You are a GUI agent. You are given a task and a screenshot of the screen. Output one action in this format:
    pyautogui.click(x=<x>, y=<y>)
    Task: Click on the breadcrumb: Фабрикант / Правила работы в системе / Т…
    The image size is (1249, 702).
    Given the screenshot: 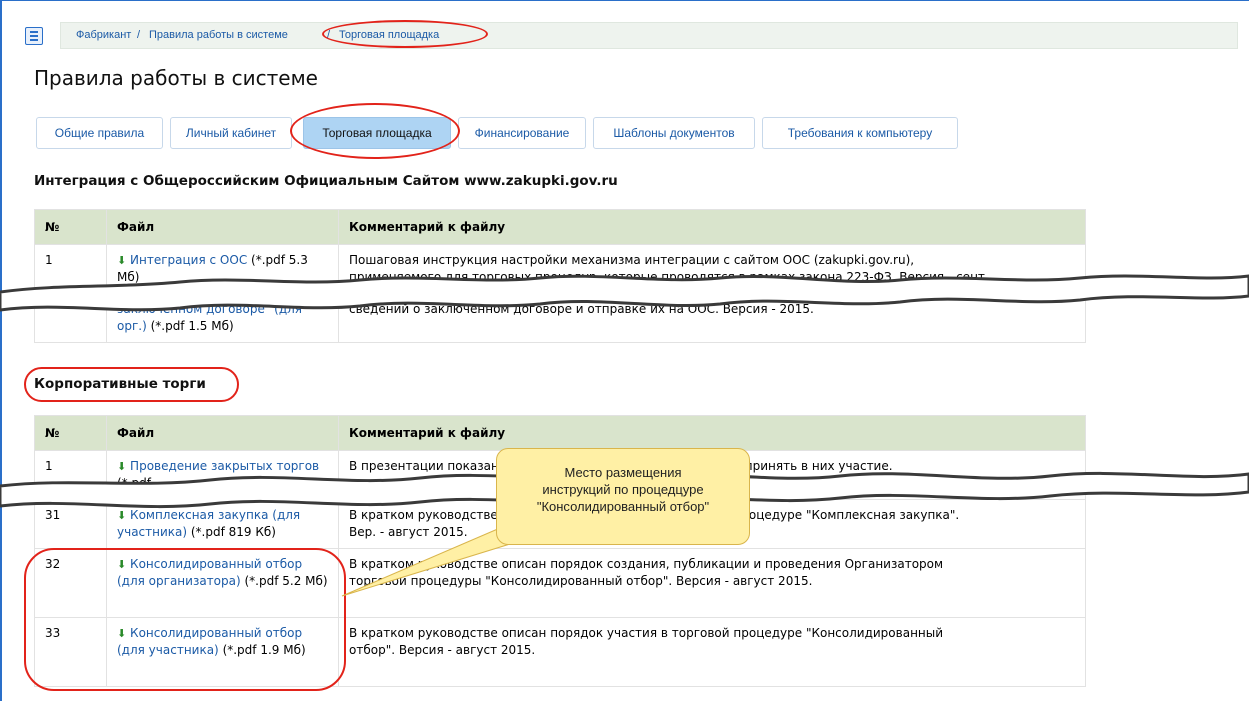 What is the action you would take?
    pyautogui.click(x=649, y=35)
    